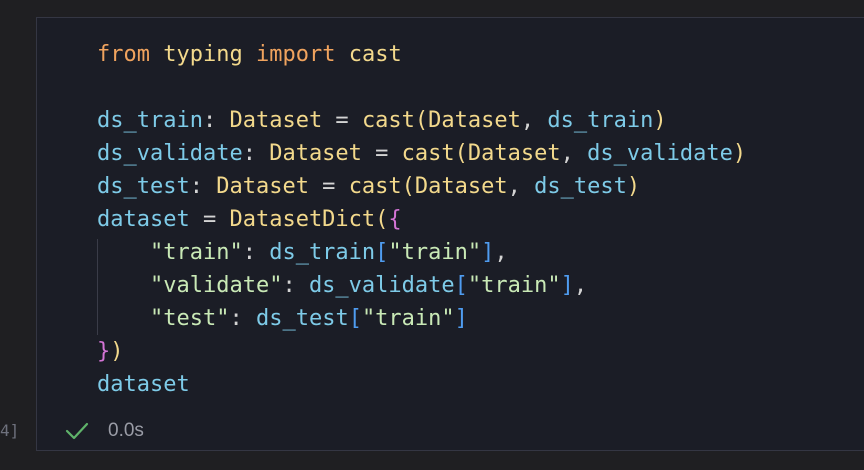 This screenshot has width=864, height=470. I want to click on code-line: }), so click(421, 351).